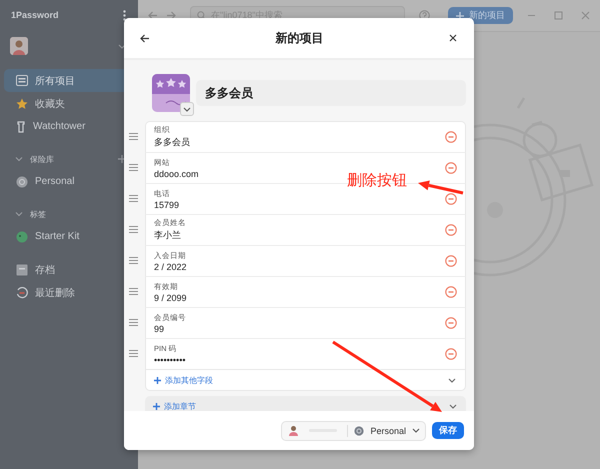 The image size is (600, 469). What do you see at coordinates (331, 93) in the screenshot?
I see `item-name-field: 多多会员` at bounding box center [331, 93].